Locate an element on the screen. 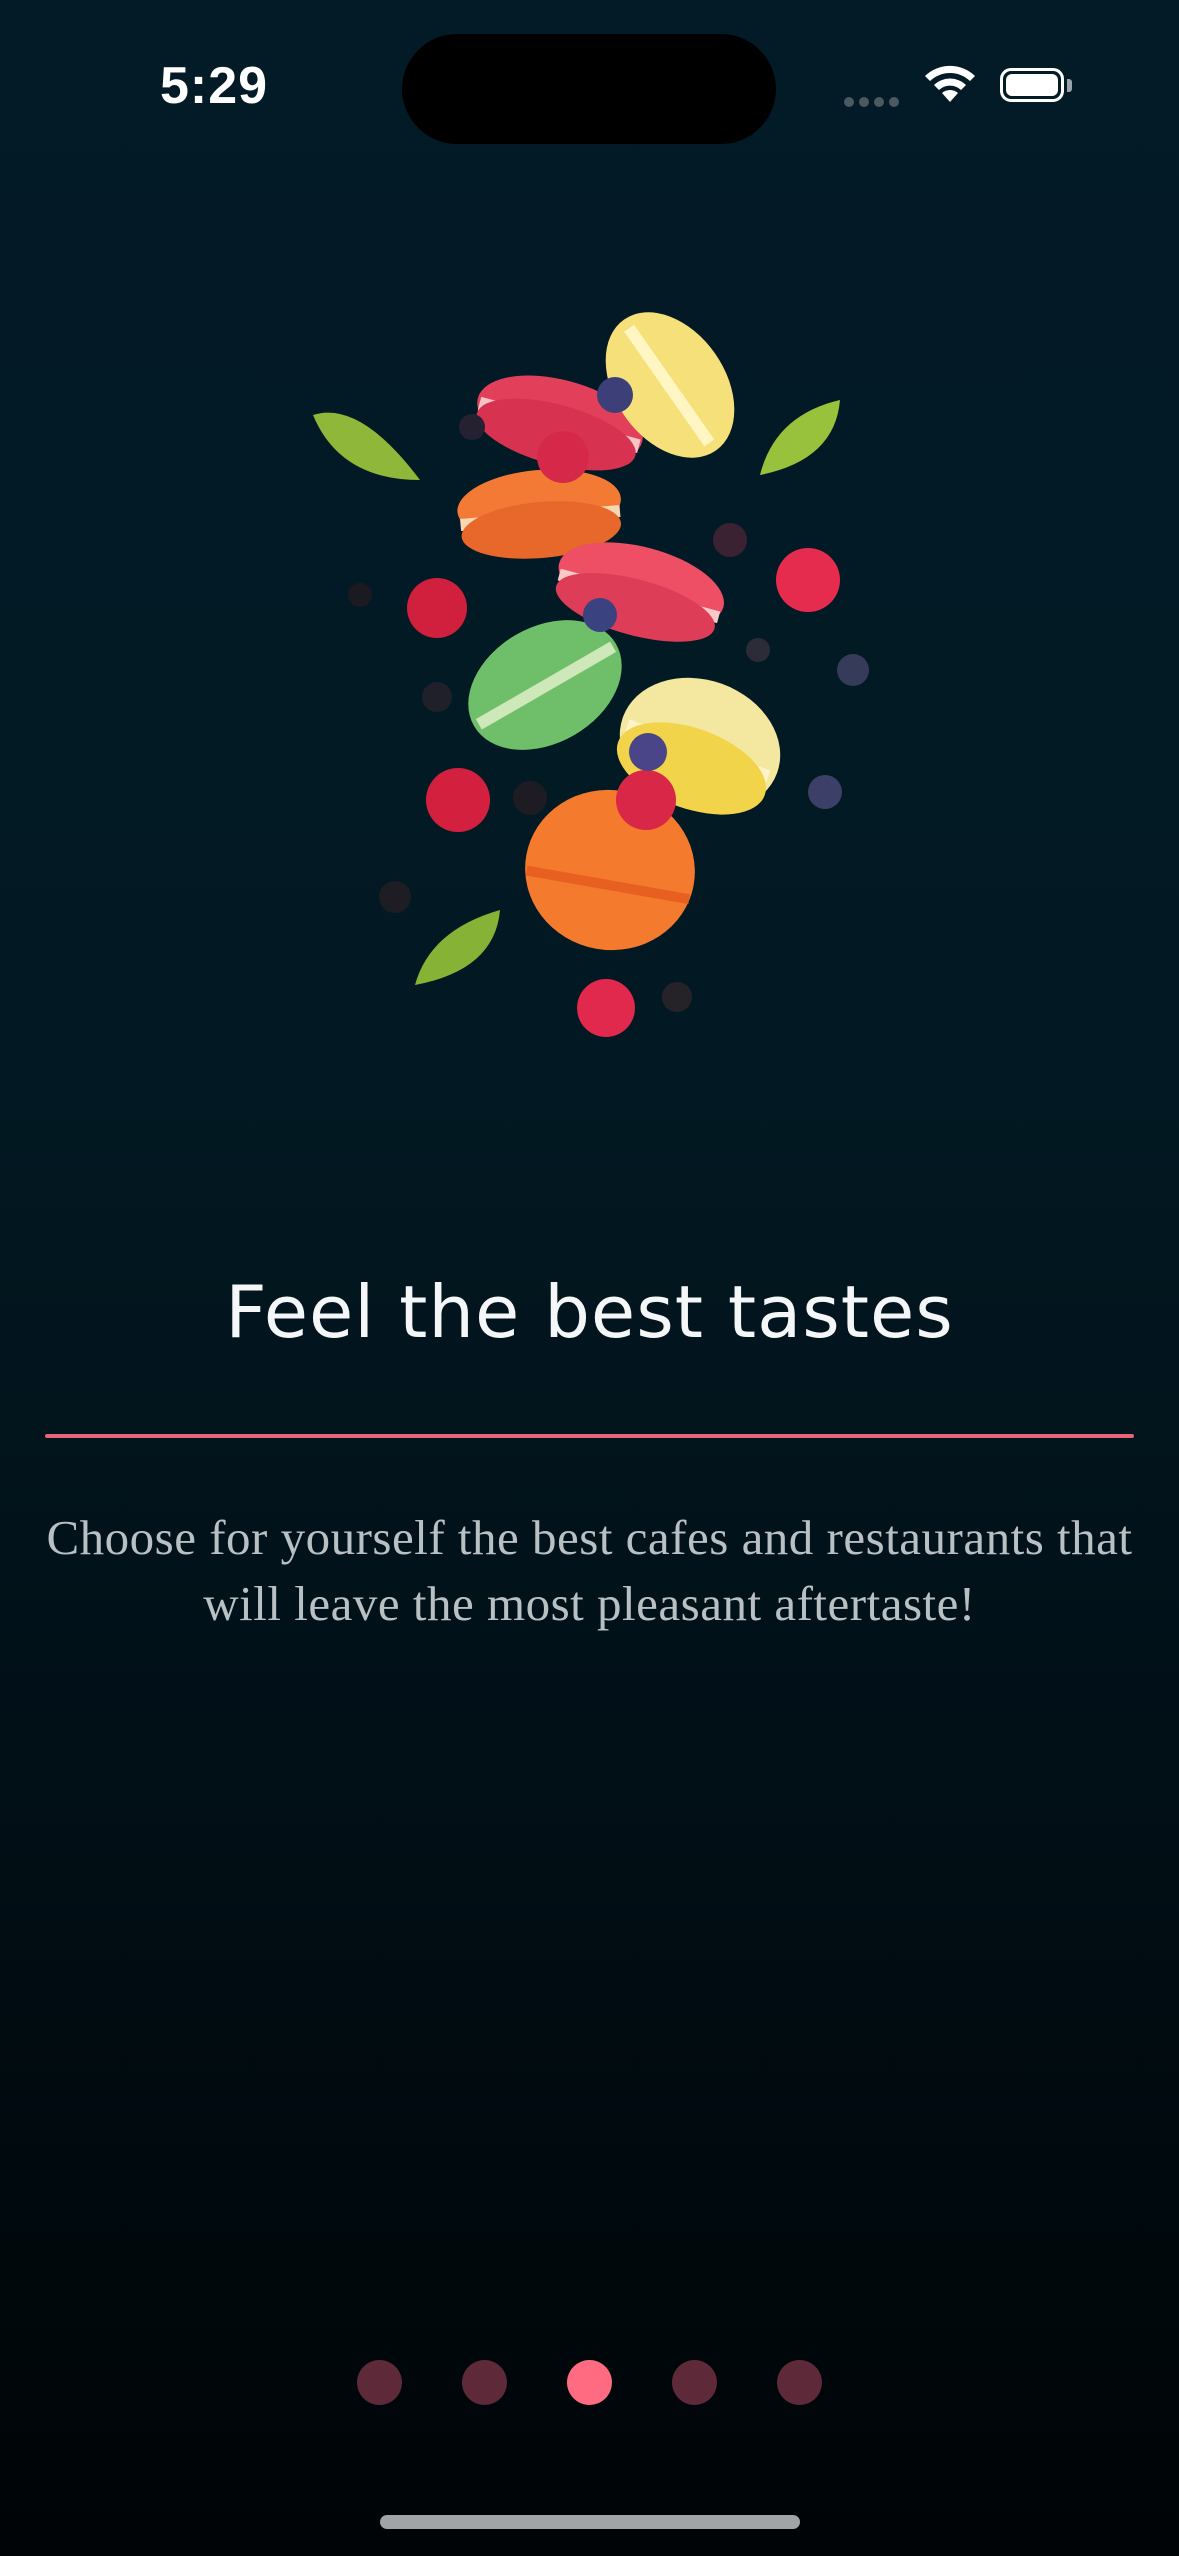 The height and width of the screenshot is (2556, 1179). title-divider is located at coordinates (589, 1436).